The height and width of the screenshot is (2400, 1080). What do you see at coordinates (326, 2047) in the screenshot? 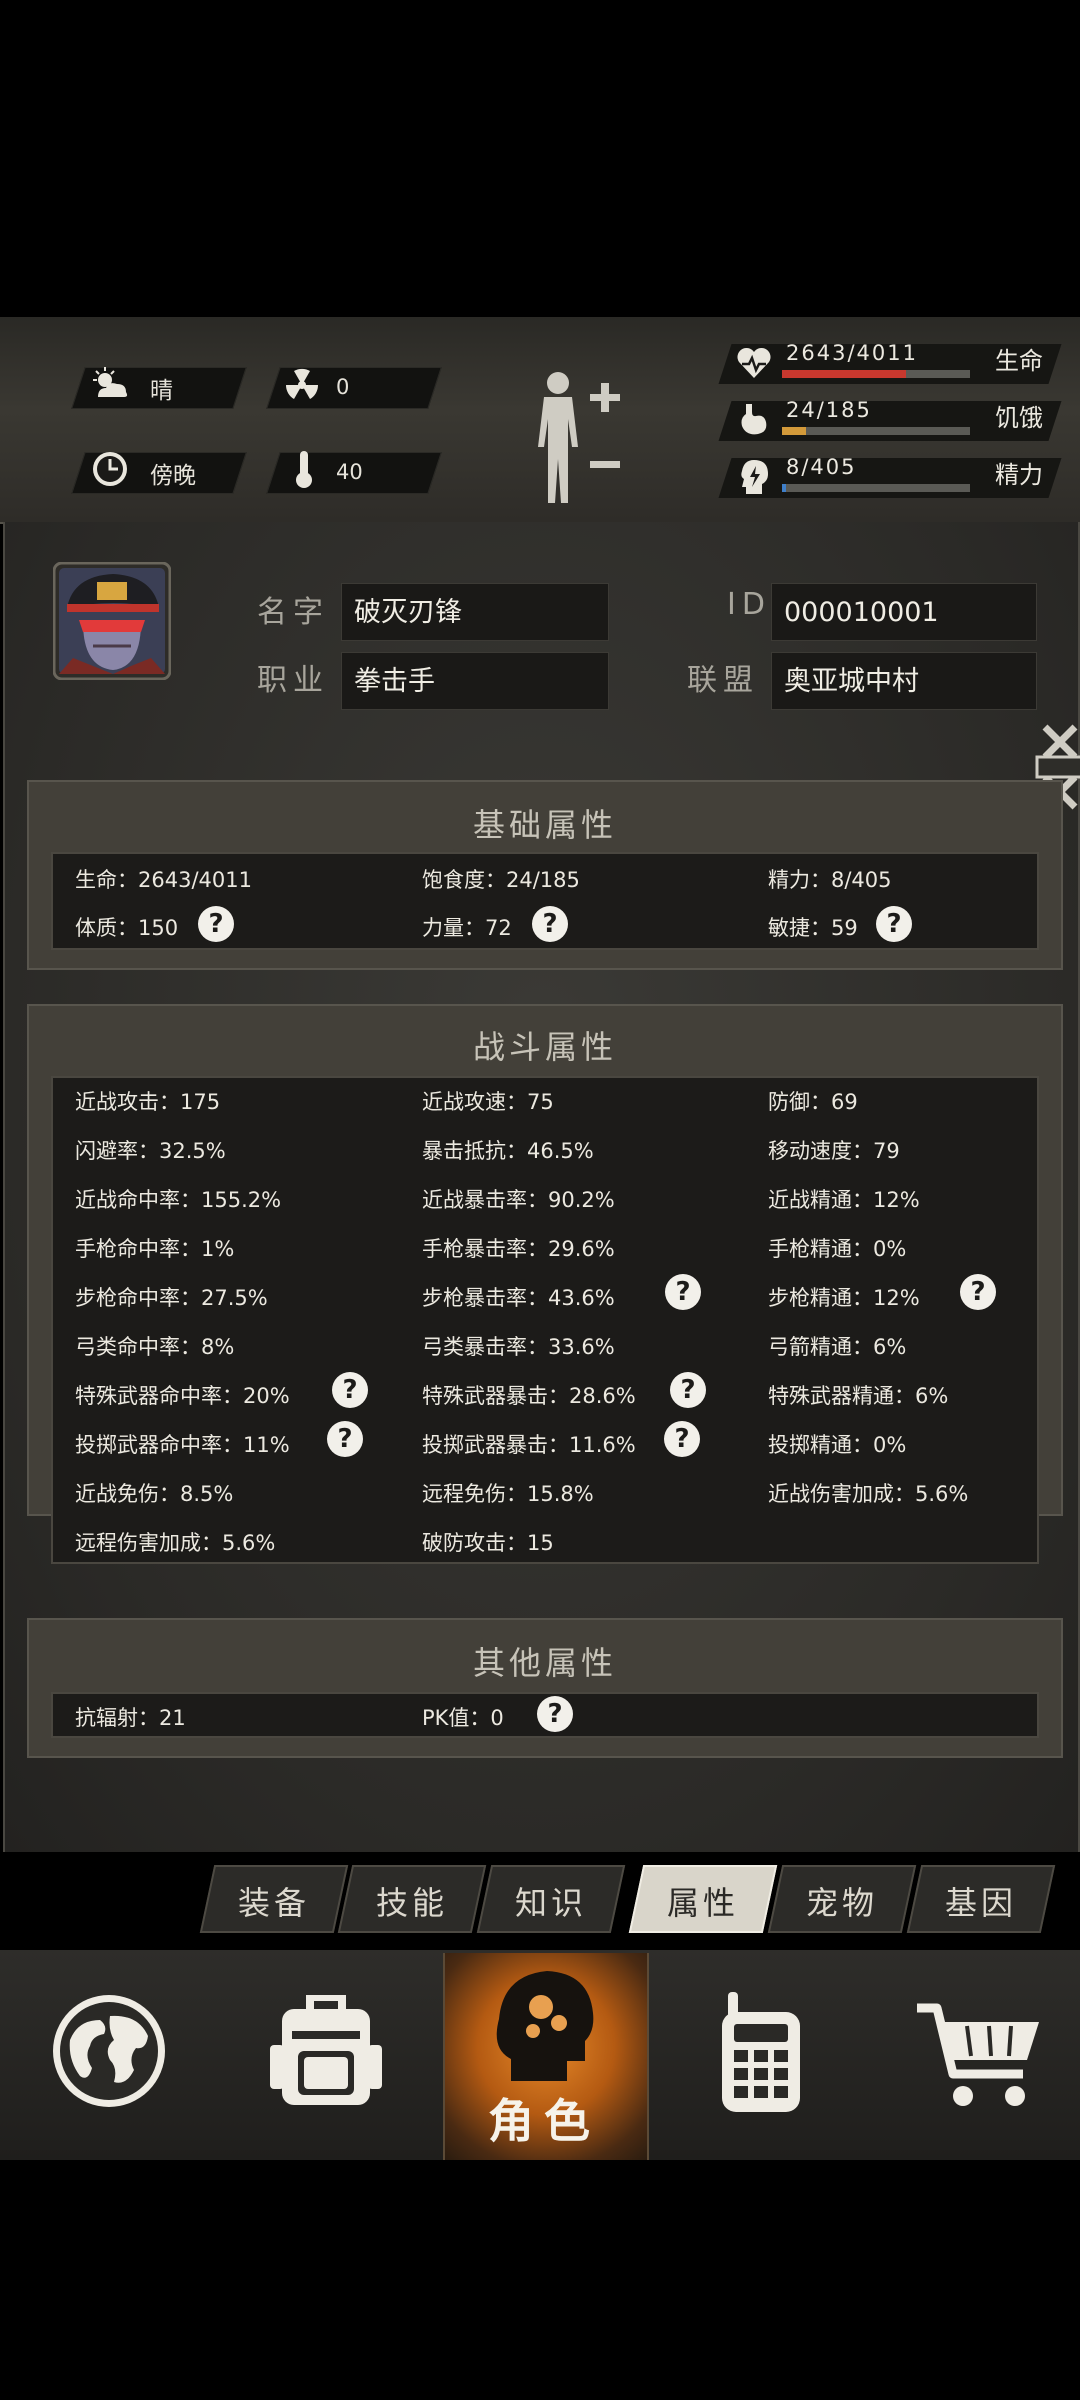
I see `backpack-icon` at bounding box center [326, 2047].